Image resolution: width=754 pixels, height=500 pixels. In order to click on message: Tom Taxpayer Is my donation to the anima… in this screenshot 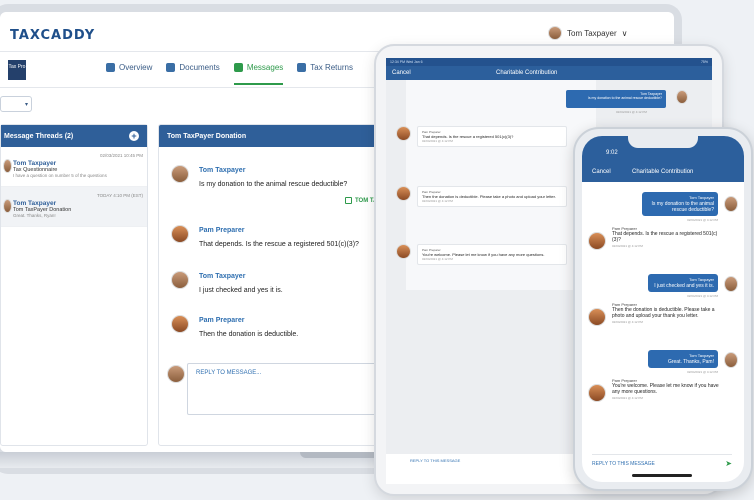, I will do `click(259, 176)`.